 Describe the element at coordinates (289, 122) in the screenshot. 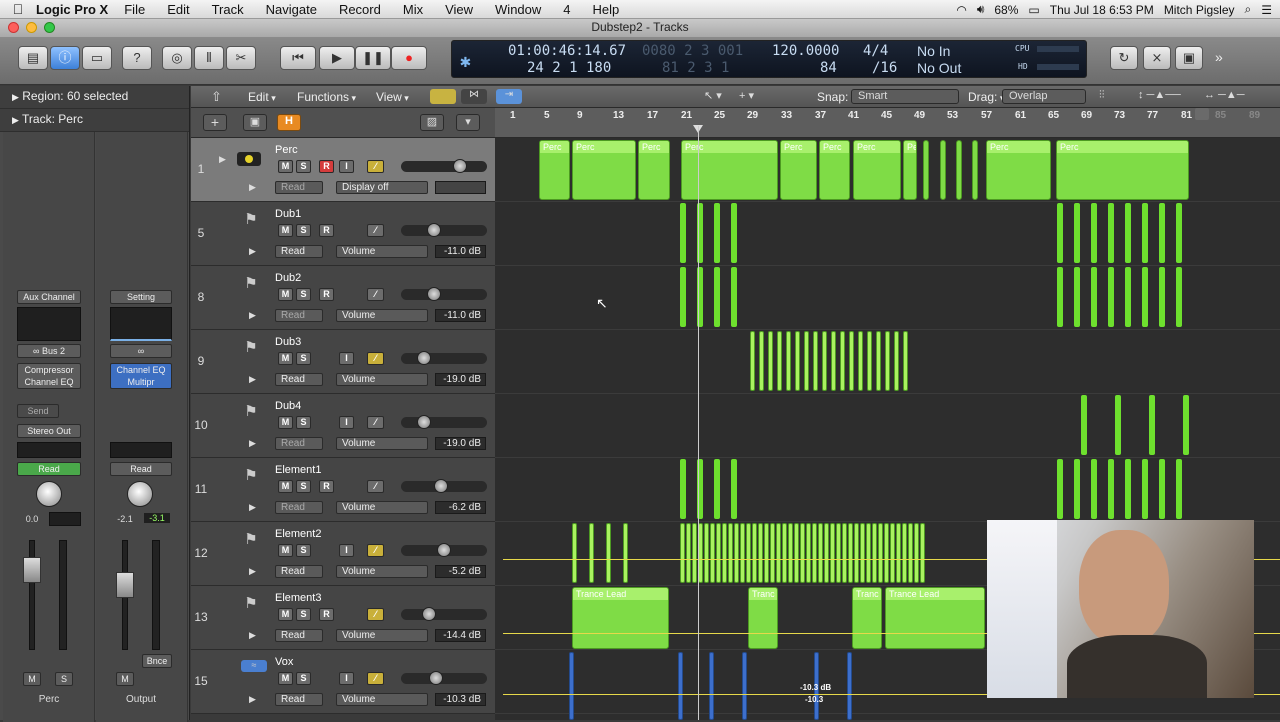

I see `hide-tracks-button: H` at that location.